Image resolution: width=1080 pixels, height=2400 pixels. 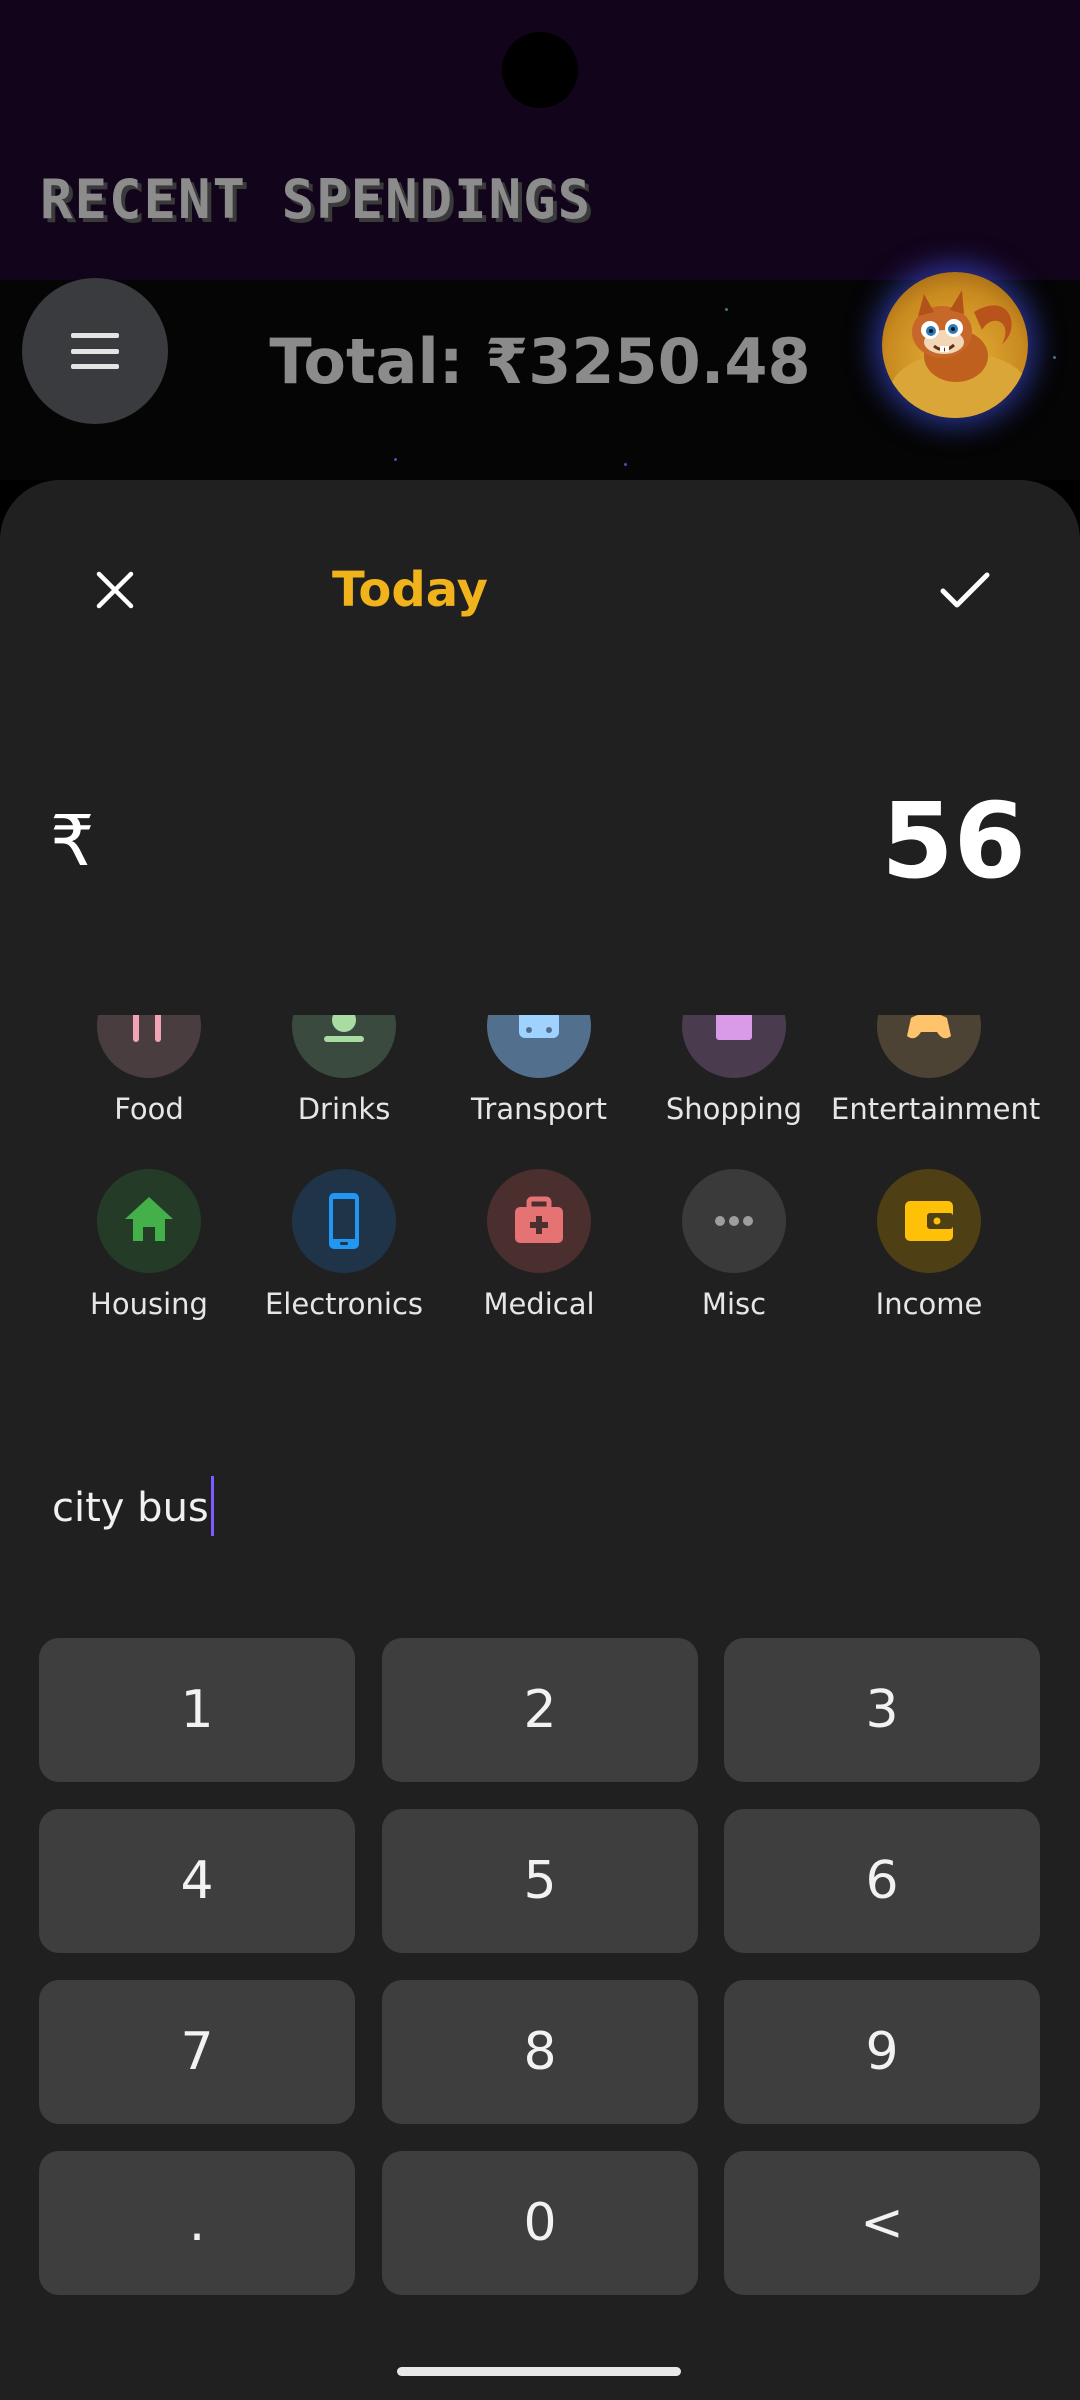 I want to click on fork-knife-icon, so click(x=149, y=1046).